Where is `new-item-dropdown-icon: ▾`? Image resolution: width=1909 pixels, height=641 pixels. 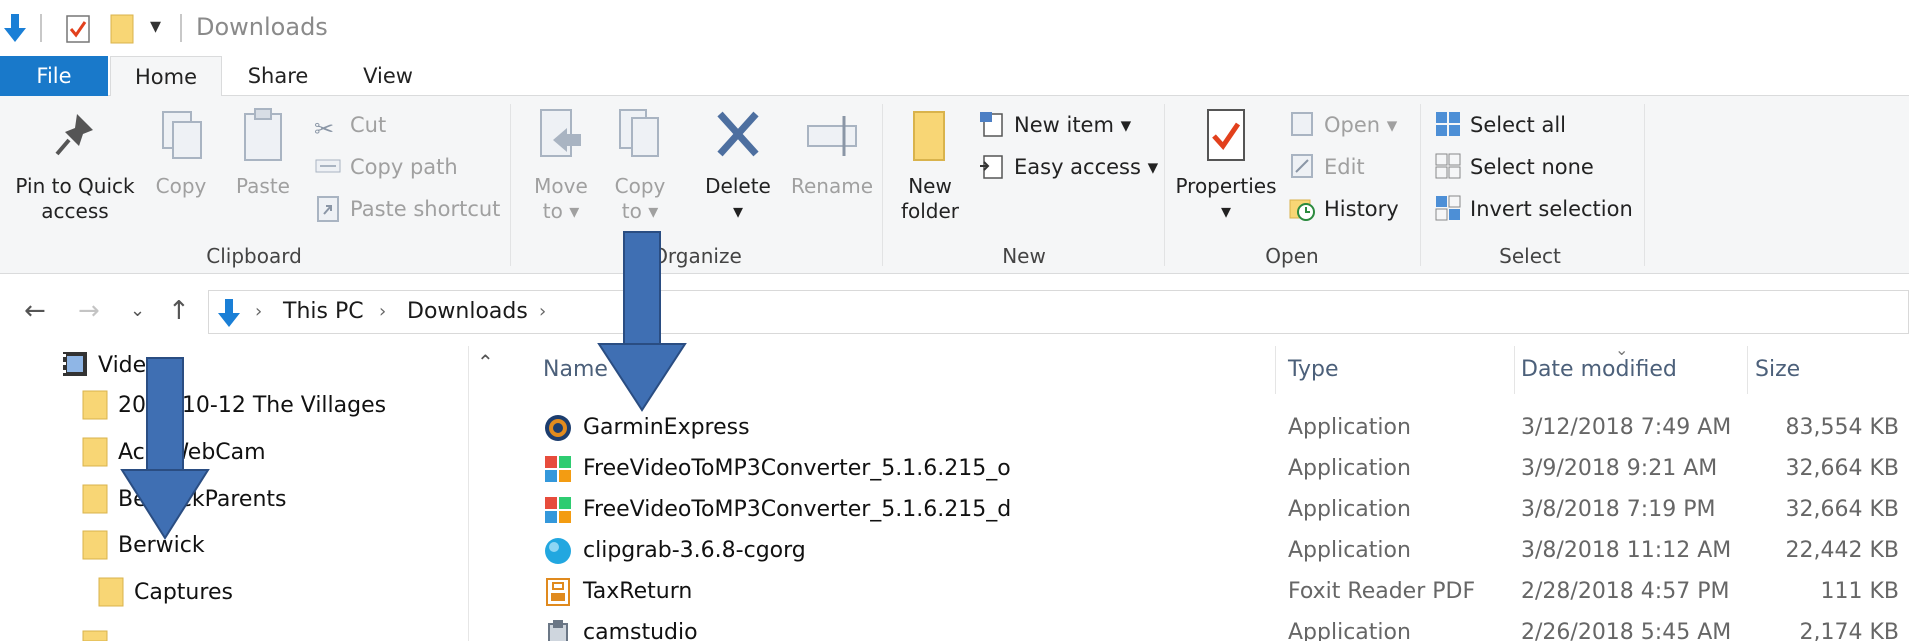 new-item-dropdown-icon: ▾ is located at coordinates (1126, 125).